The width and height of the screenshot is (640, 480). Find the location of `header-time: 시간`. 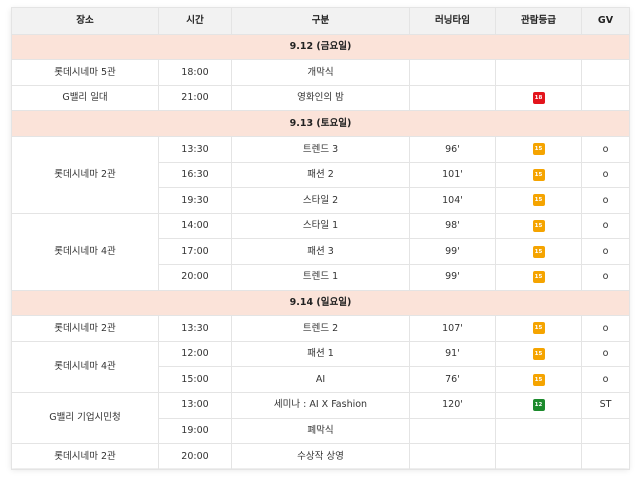

header-time: 시간 is located at coordinates (195, 21).